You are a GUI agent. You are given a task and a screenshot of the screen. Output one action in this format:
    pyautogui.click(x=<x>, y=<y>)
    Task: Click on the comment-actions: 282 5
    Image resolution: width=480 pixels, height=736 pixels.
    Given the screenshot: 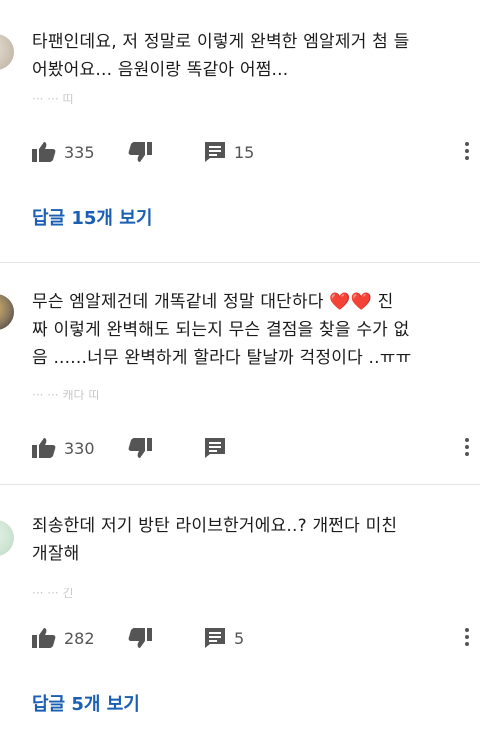 What is the action you would take?
    pyautogui.click(x=240, y=638)
    